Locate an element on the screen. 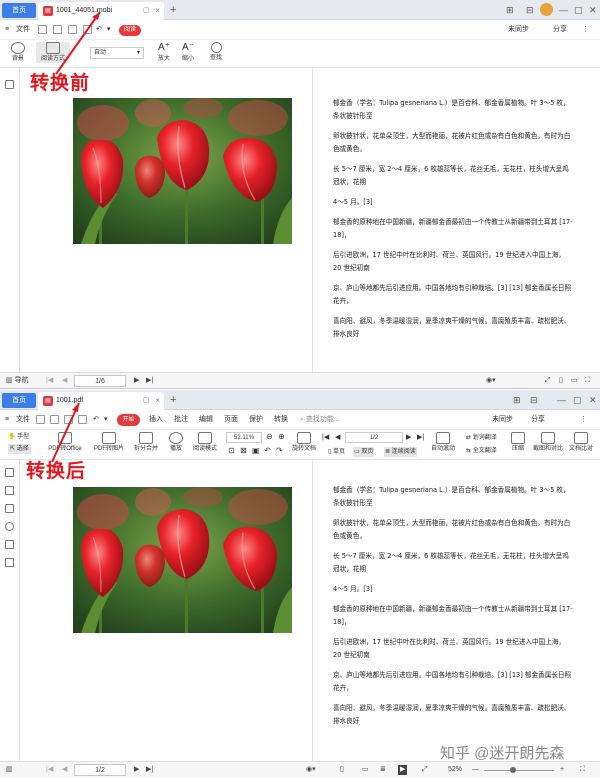  full-translate-button: ⇆ 全文翻译 is located at coordinates (481, 451).